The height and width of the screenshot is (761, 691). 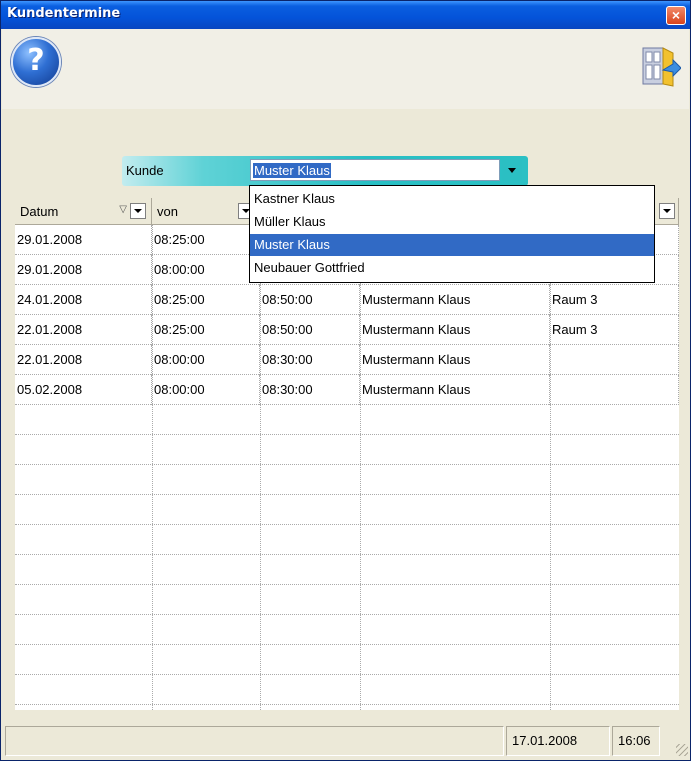 What do you see at coordinates (145, 170) in the screenshot?
I see `customer-filter-label: Kunde` at bounding box center [145, 170].